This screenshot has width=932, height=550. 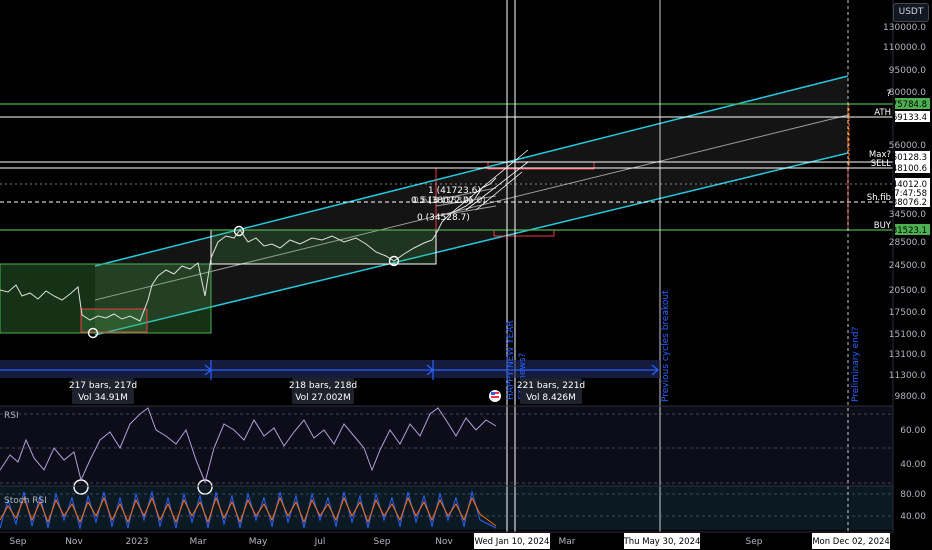 What do you see at coordinates (909, 105) in the screenshot?
I see `price-badge-value: 75784.8` at bounding box center [909, 105].